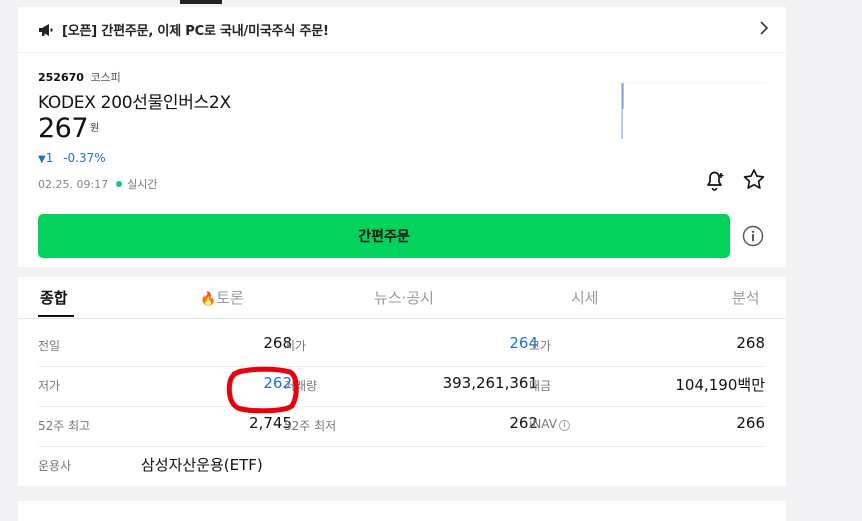  Describe the element at coordinates (402, 346) in the screenshot. I see `table-row: 전일 268 시가 264 고가 268` at that location.